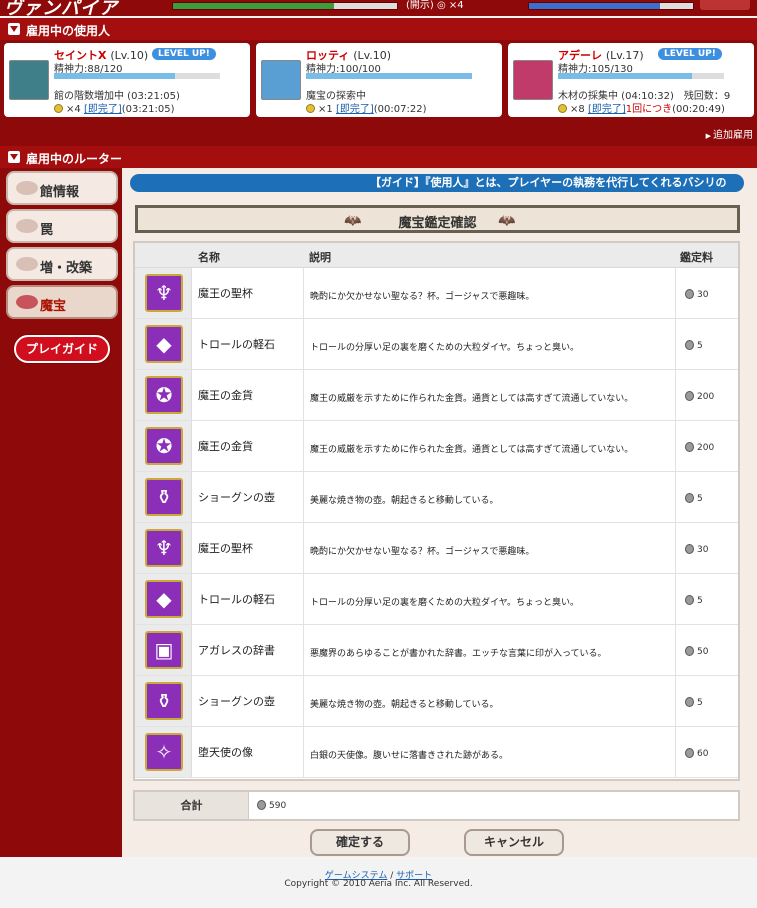  Describe the element at coordinates (62, 349) in the screenshot. I see `play-guide-button: プレイガイド` at that location.